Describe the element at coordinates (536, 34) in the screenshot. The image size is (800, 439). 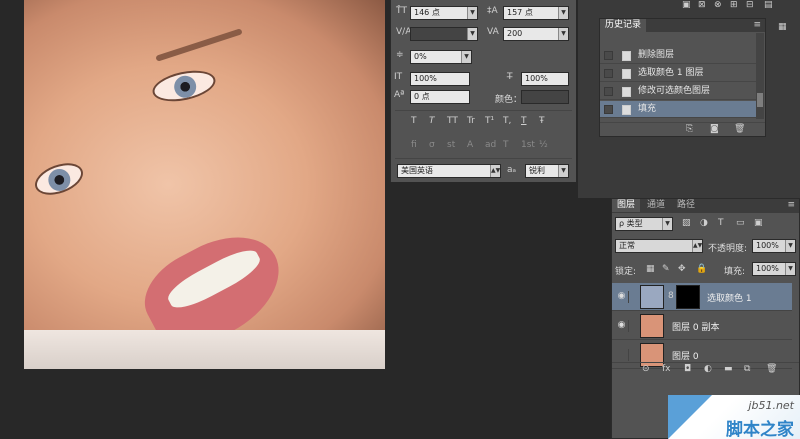
I see `tracking-field: 200 ▼` at that location.